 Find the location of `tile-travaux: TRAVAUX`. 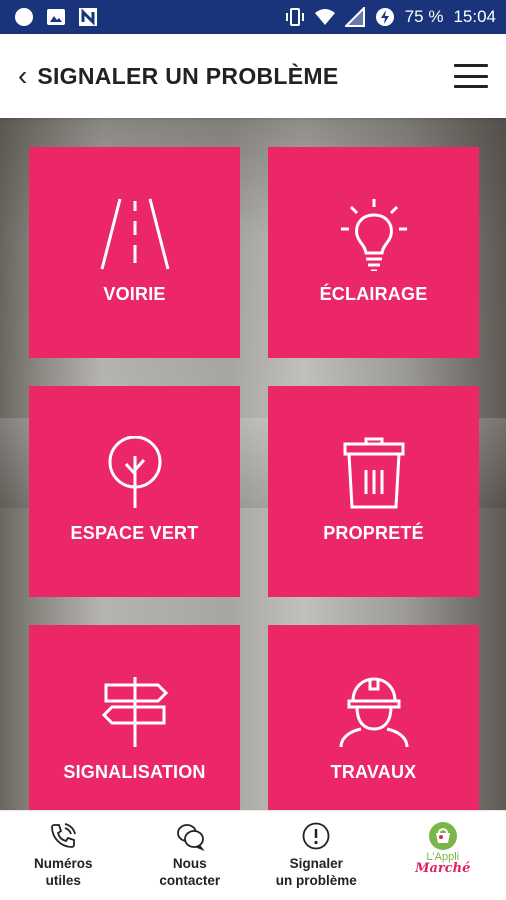

tile-travaux: TRAVAUX is located at coordinates (373, 717).